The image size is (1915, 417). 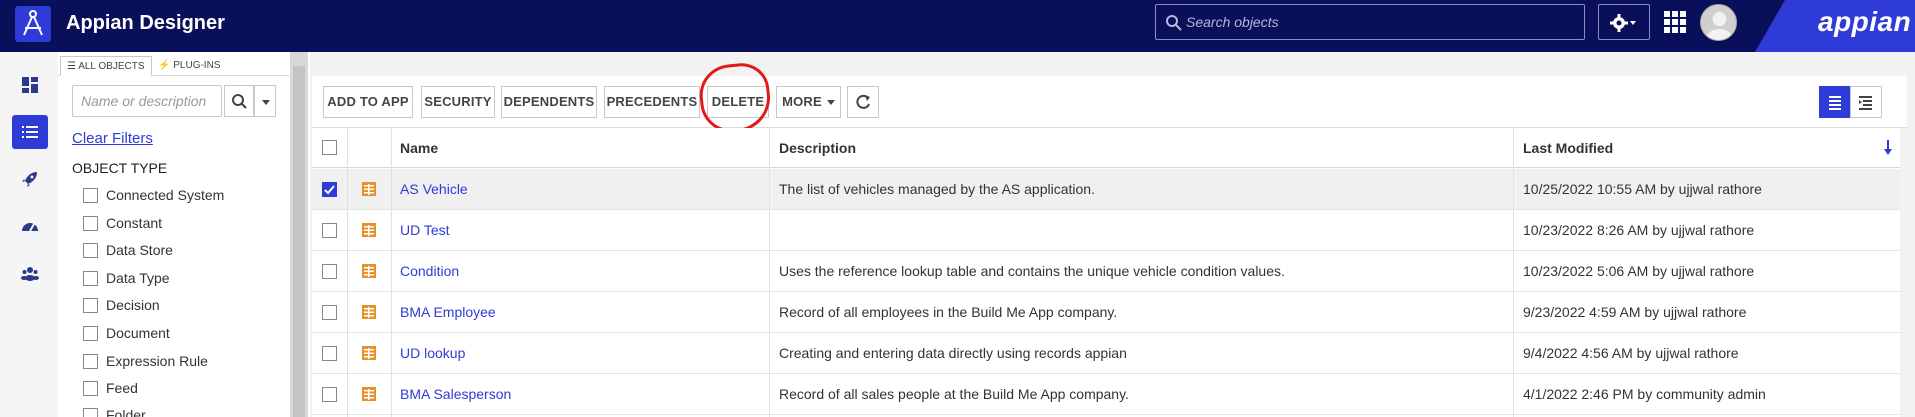 I want to click on settings-menu-button, so click(x=1624, y=22).